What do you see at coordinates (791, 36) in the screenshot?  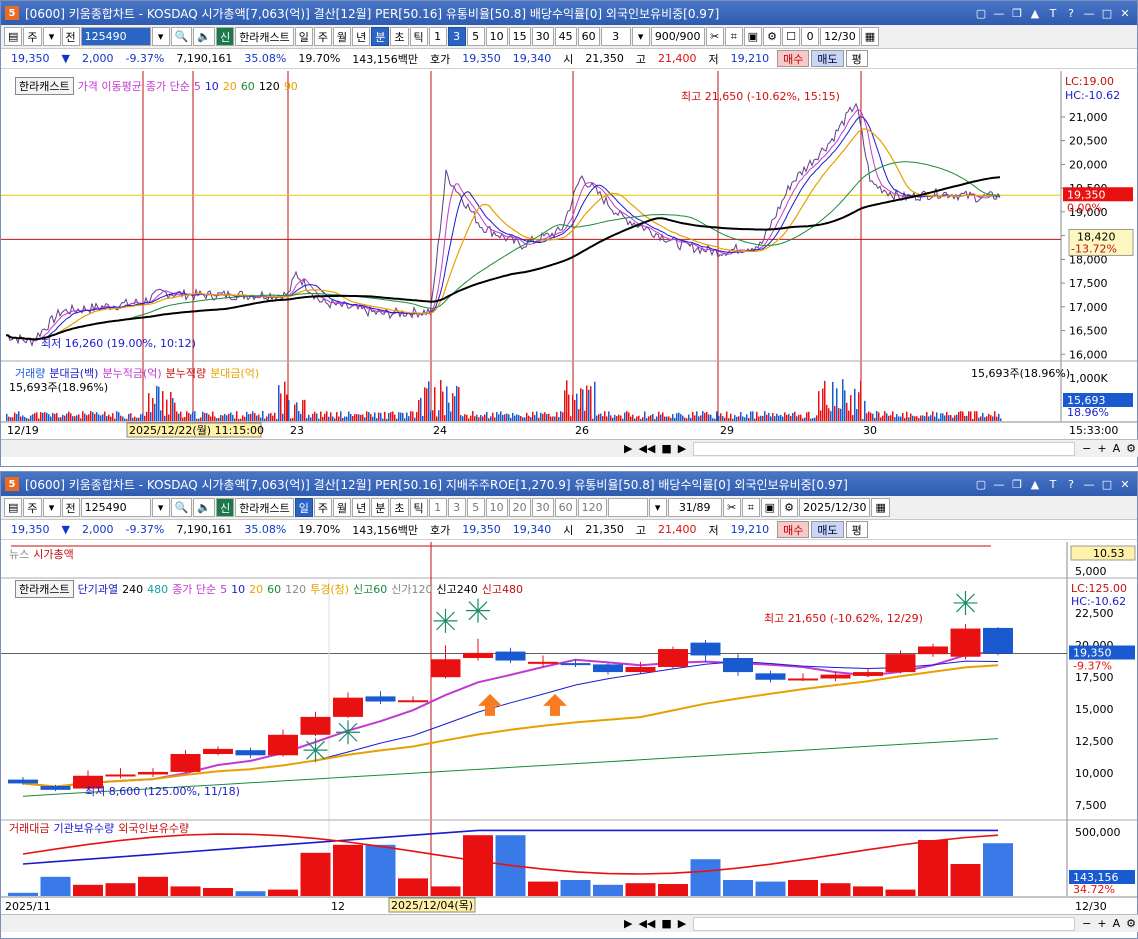 I see `checkbox: ☐` at bounding box center [791, 36].